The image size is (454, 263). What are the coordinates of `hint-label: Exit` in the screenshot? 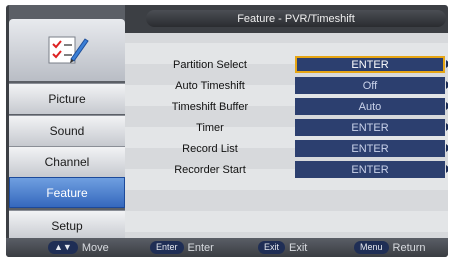 It's located at (298, 247).